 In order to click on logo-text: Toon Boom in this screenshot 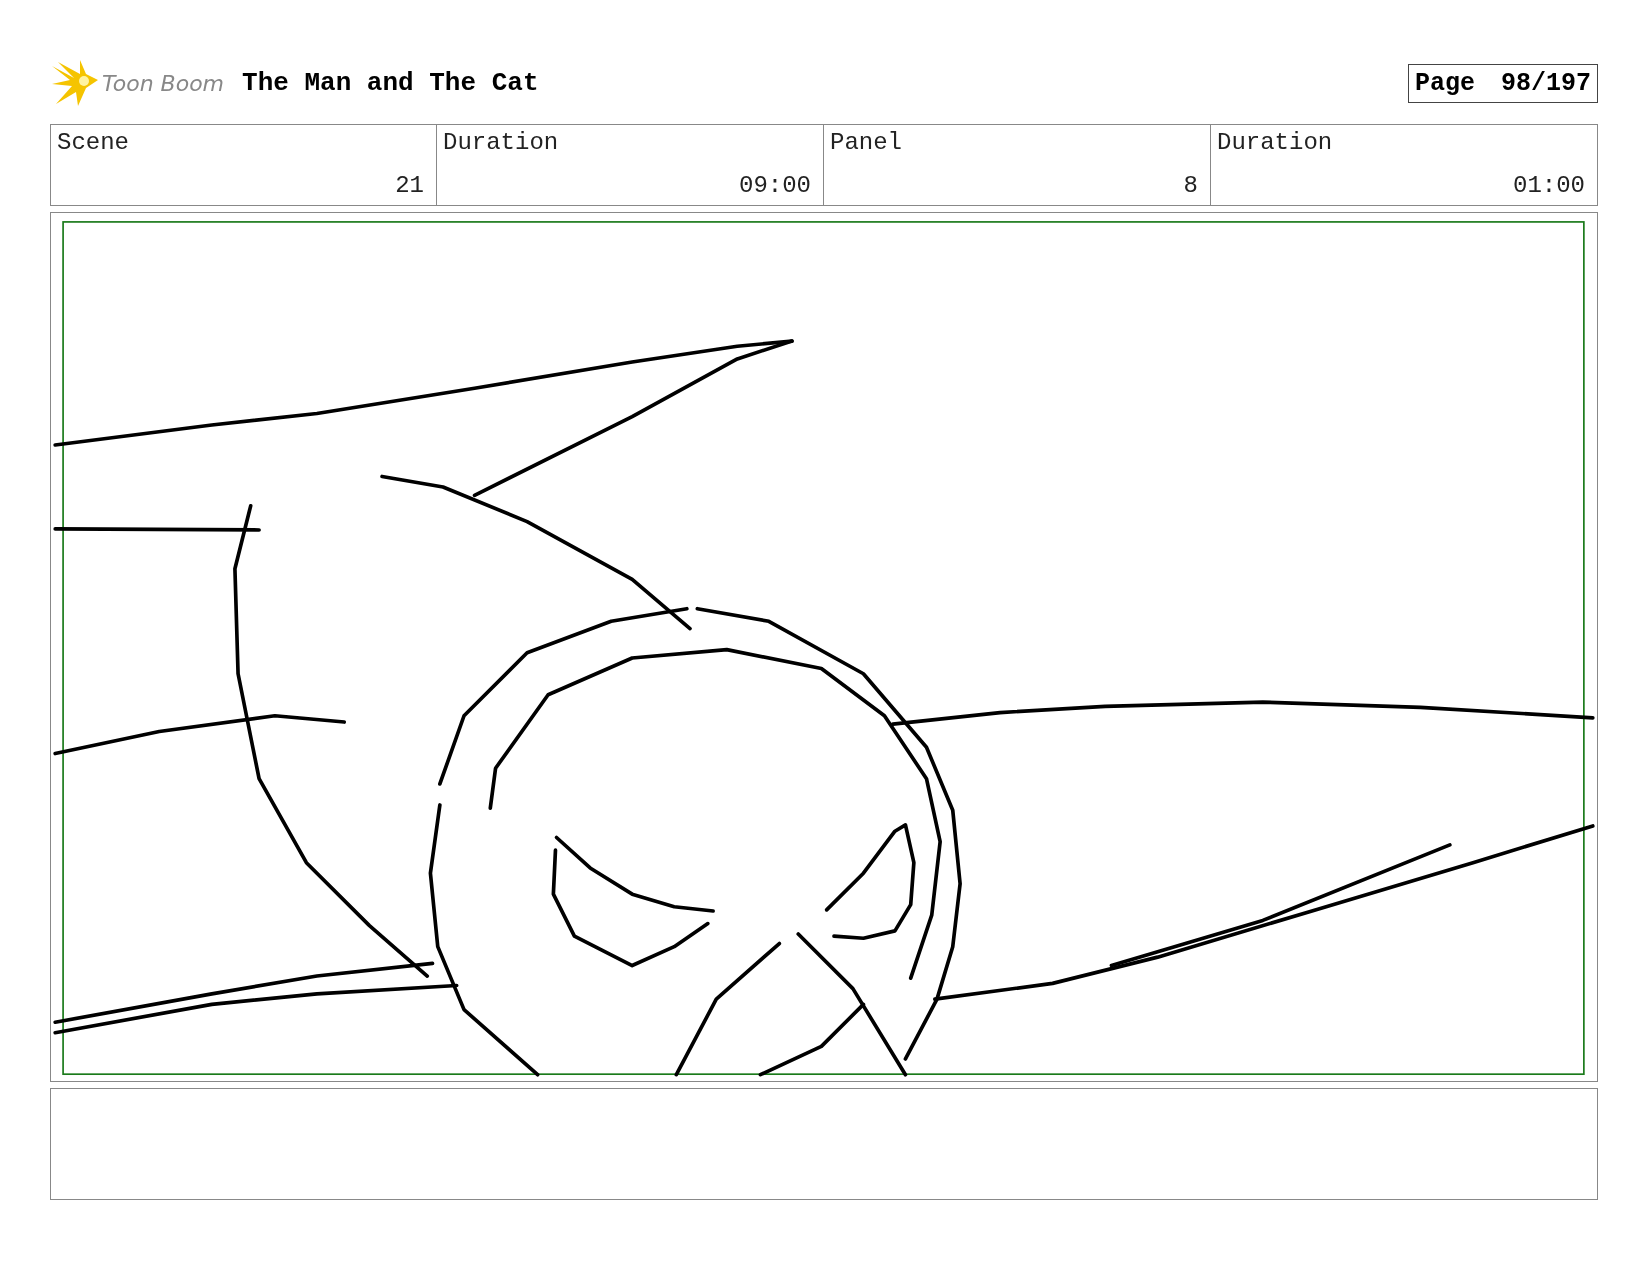, I will do `click(163, 83)`.